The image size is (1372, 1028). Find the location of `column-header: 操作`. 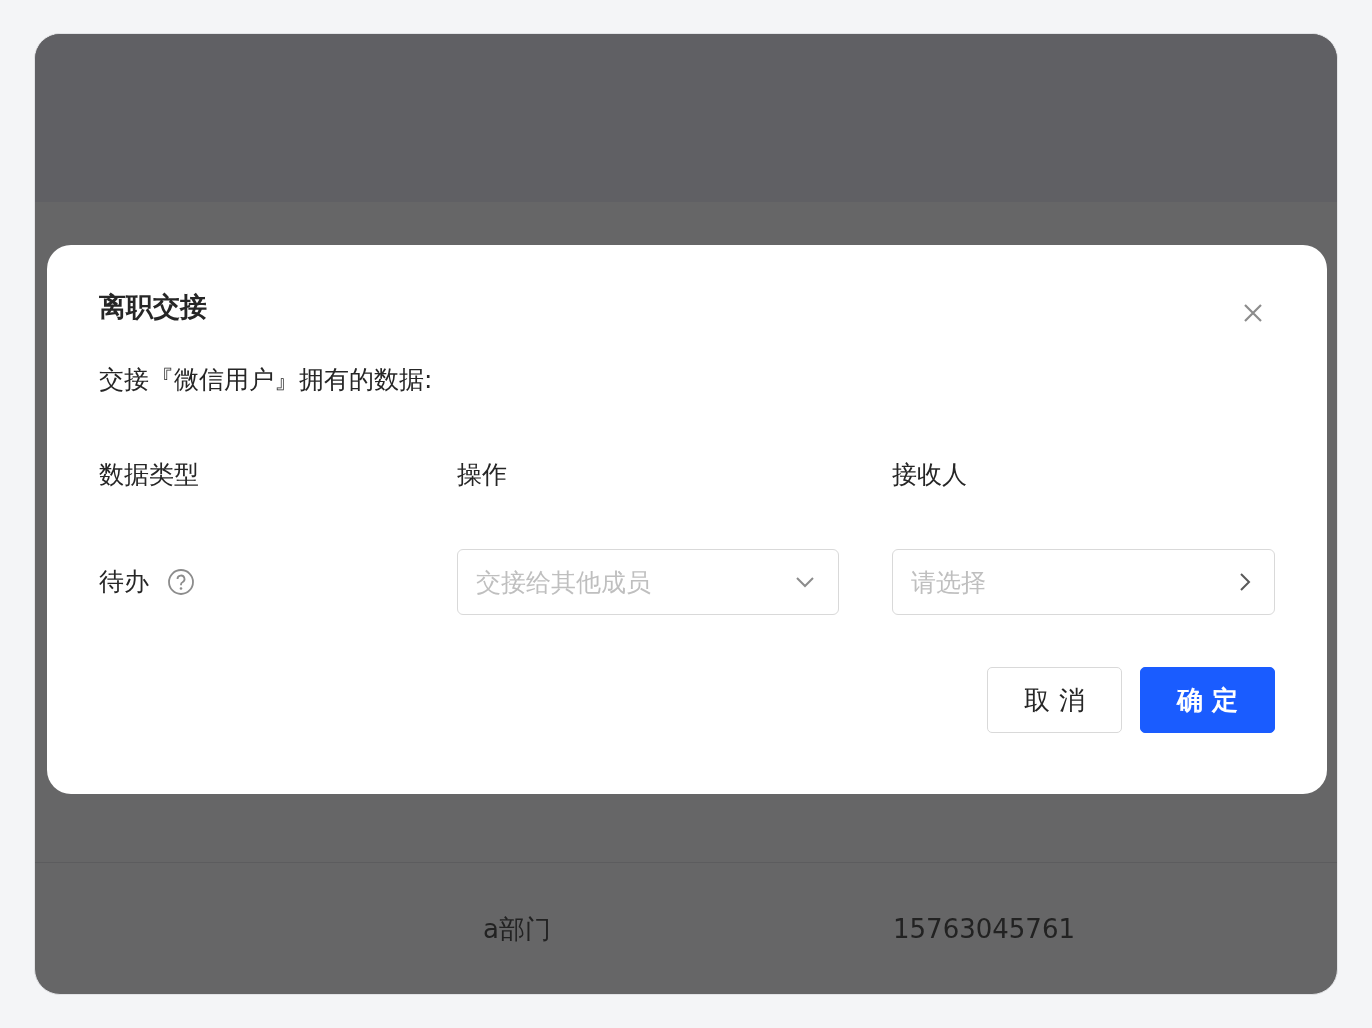

column-header: 操作 is located at coordinates (482, 474).